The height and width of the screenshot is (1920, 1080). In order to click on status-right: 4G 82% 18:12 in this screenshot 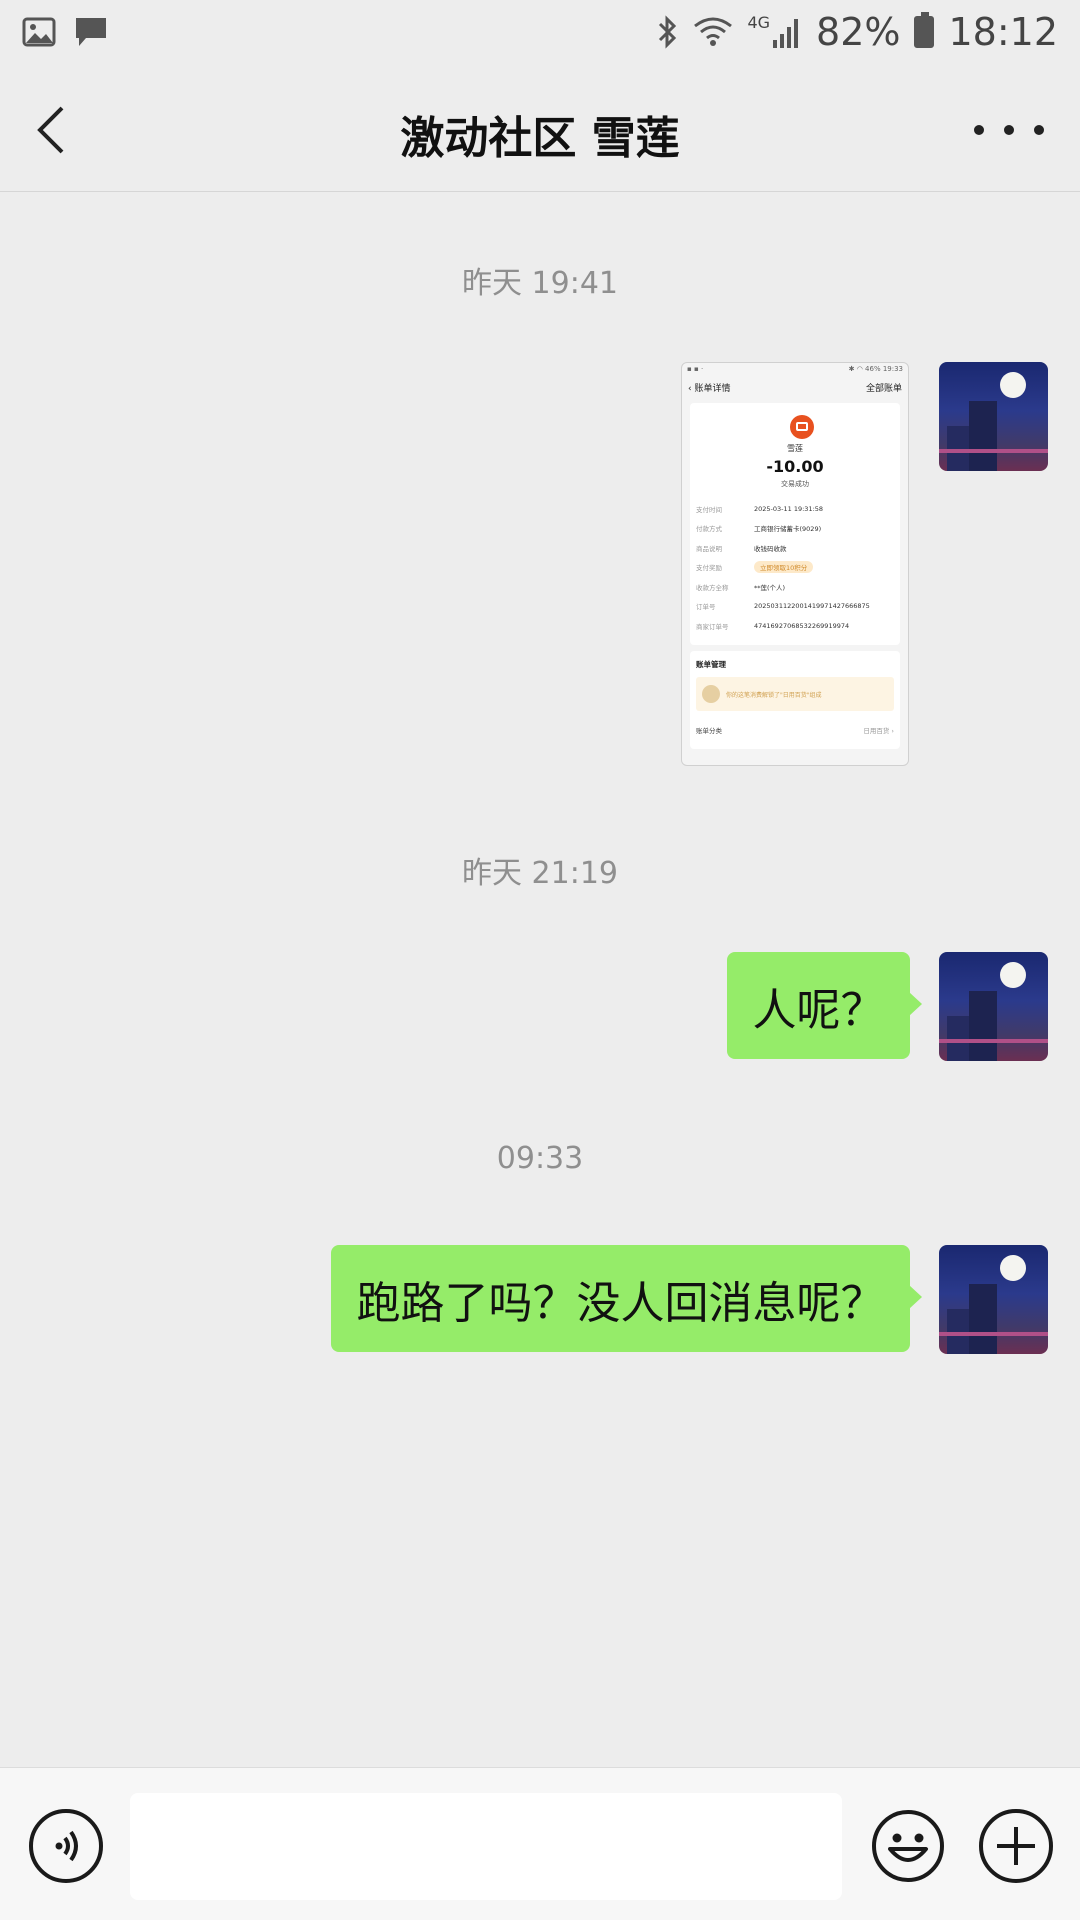, I will do `click(857, 32)`.